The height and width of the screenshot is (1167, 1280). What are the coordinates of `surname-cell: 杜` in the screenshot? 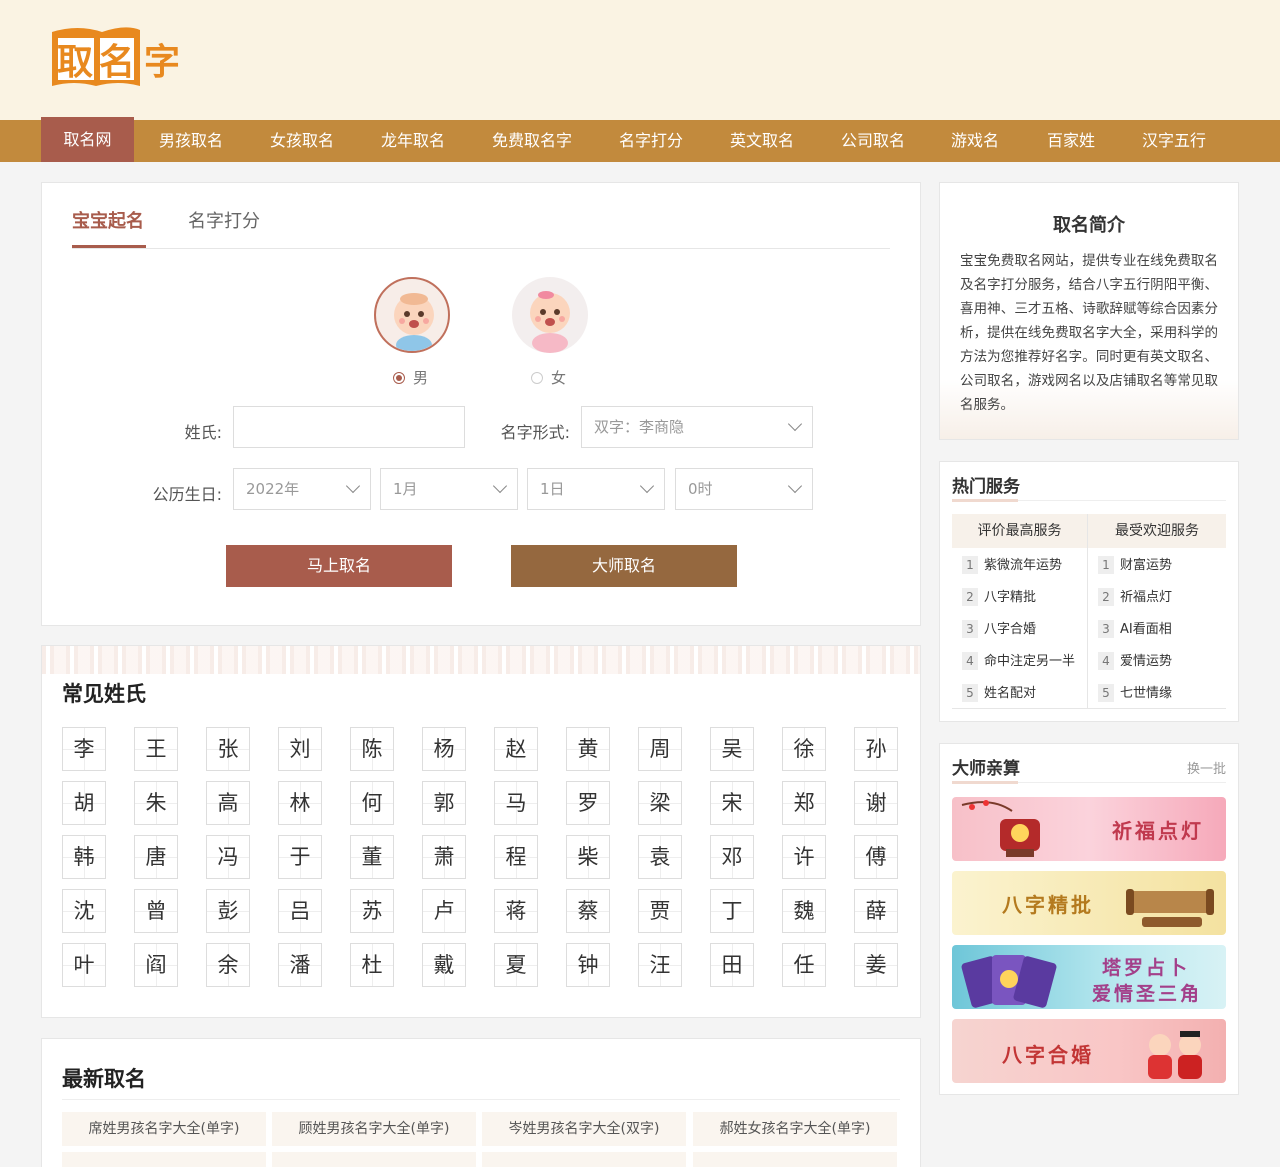 It's located at (372, 965).